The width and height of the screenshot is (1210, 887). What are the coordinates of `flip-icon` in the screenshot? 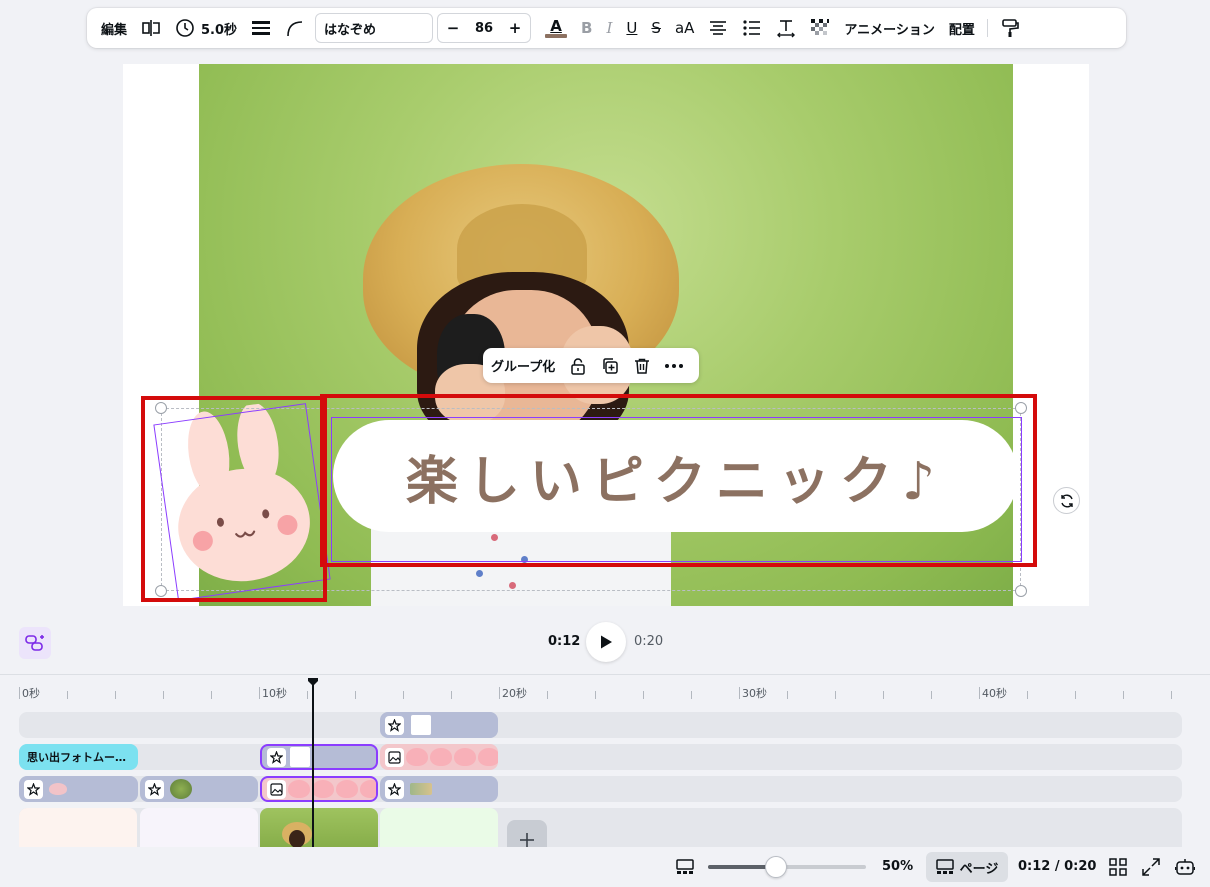 It's located at (151, 28).